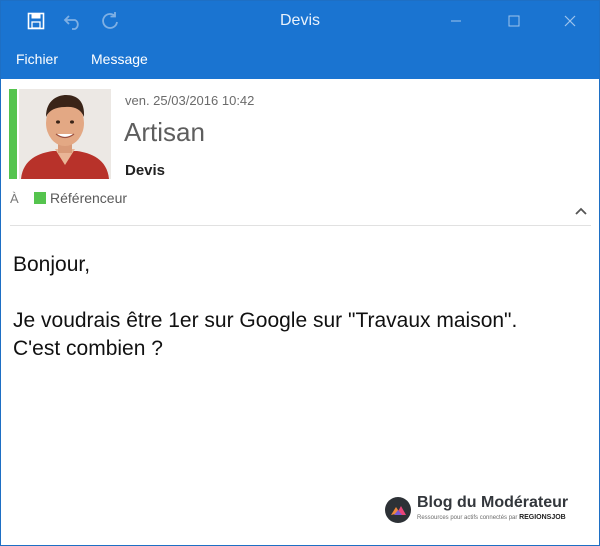 This screenshot has width=600, height=546. What do you see at coordinates (456, 21) in the screenshot?
I see `minimize-icon` at bounding box center [456, 21].